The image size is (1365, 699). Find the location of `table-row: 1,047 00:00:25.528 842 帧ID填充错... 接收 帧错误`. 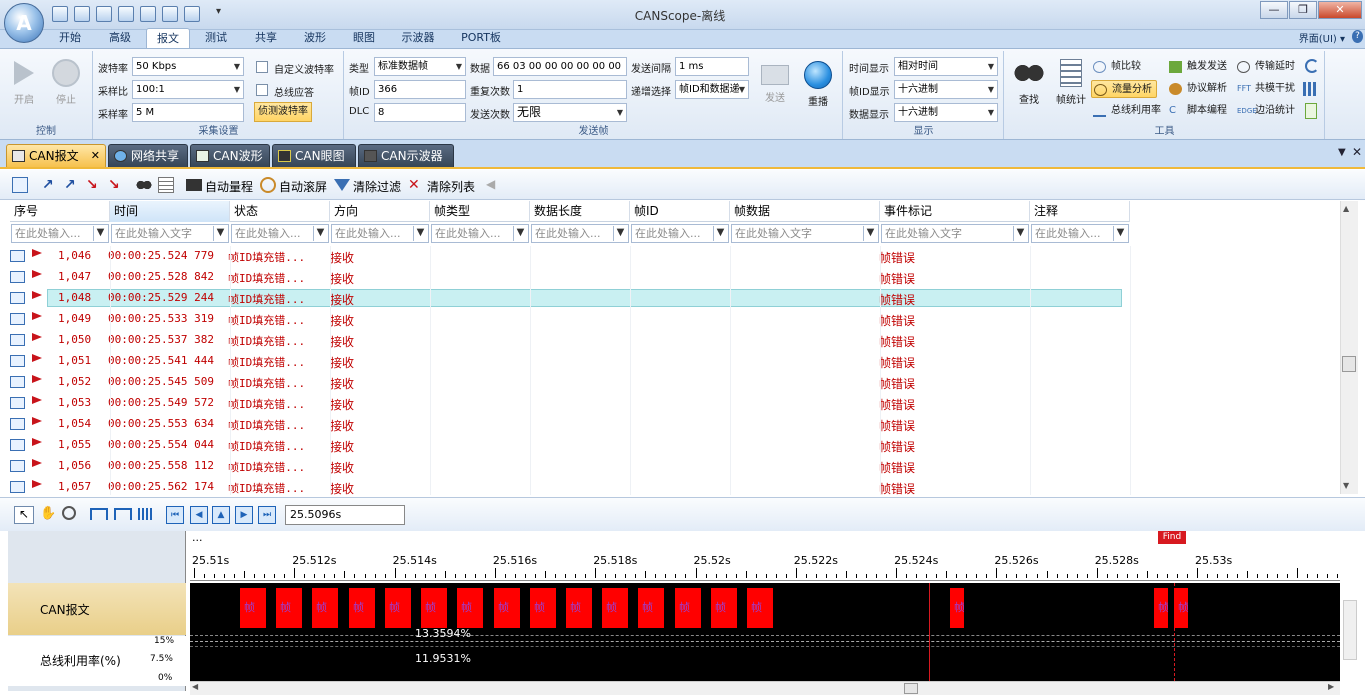

table-row: 1,047 00:00:25.528 842 帧ID填充错... 接收 帧错误 is located at coordinates (670, 277).